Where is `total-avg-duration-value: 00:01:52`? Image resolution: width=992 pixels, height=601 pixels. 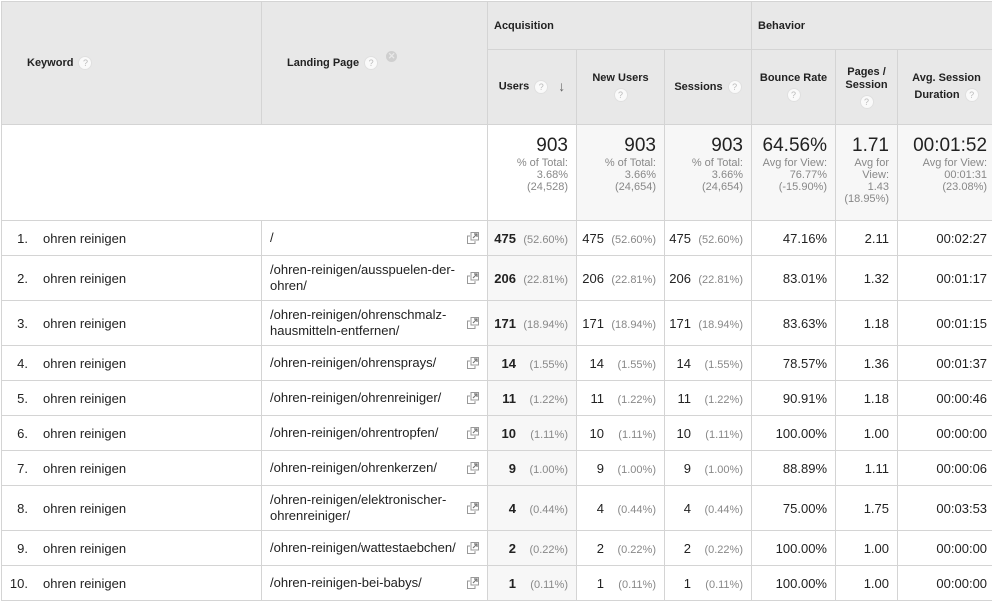
total-avg-duration-value: 00:01:52 is located at coordinates (950, 145).